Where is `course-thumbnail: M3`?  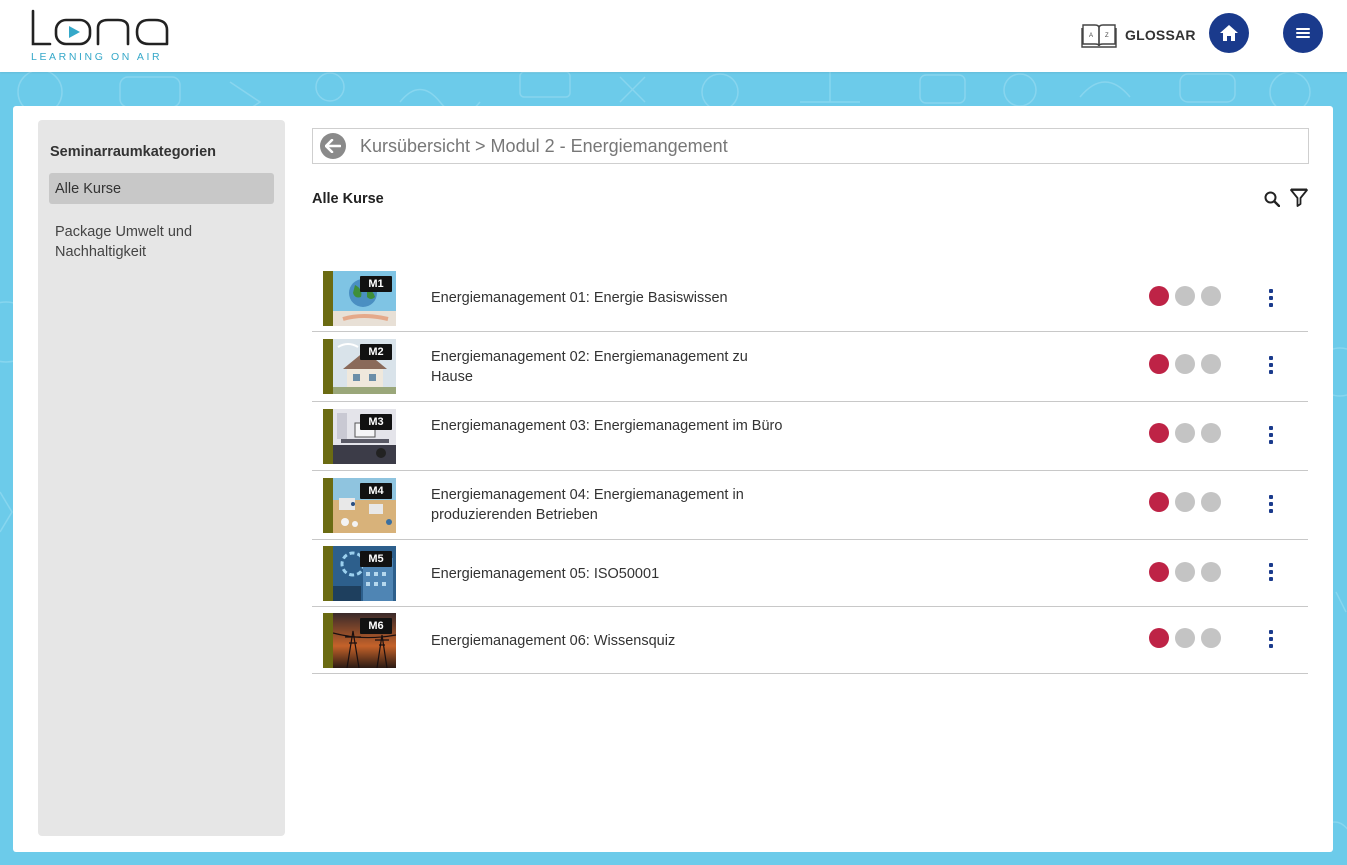
course-thumbnail: M3 is located at coordinates (359, 436).